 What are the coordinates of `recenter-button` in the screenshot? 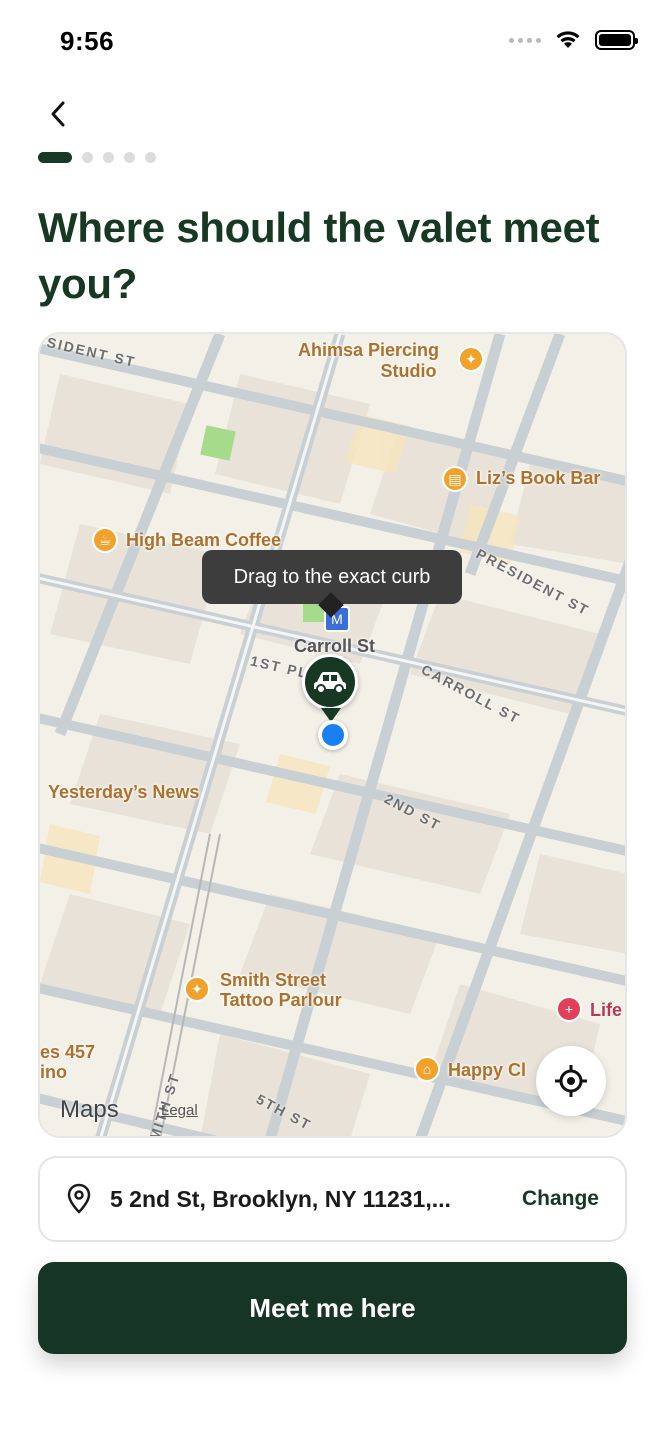 It's located at (571, 1081).